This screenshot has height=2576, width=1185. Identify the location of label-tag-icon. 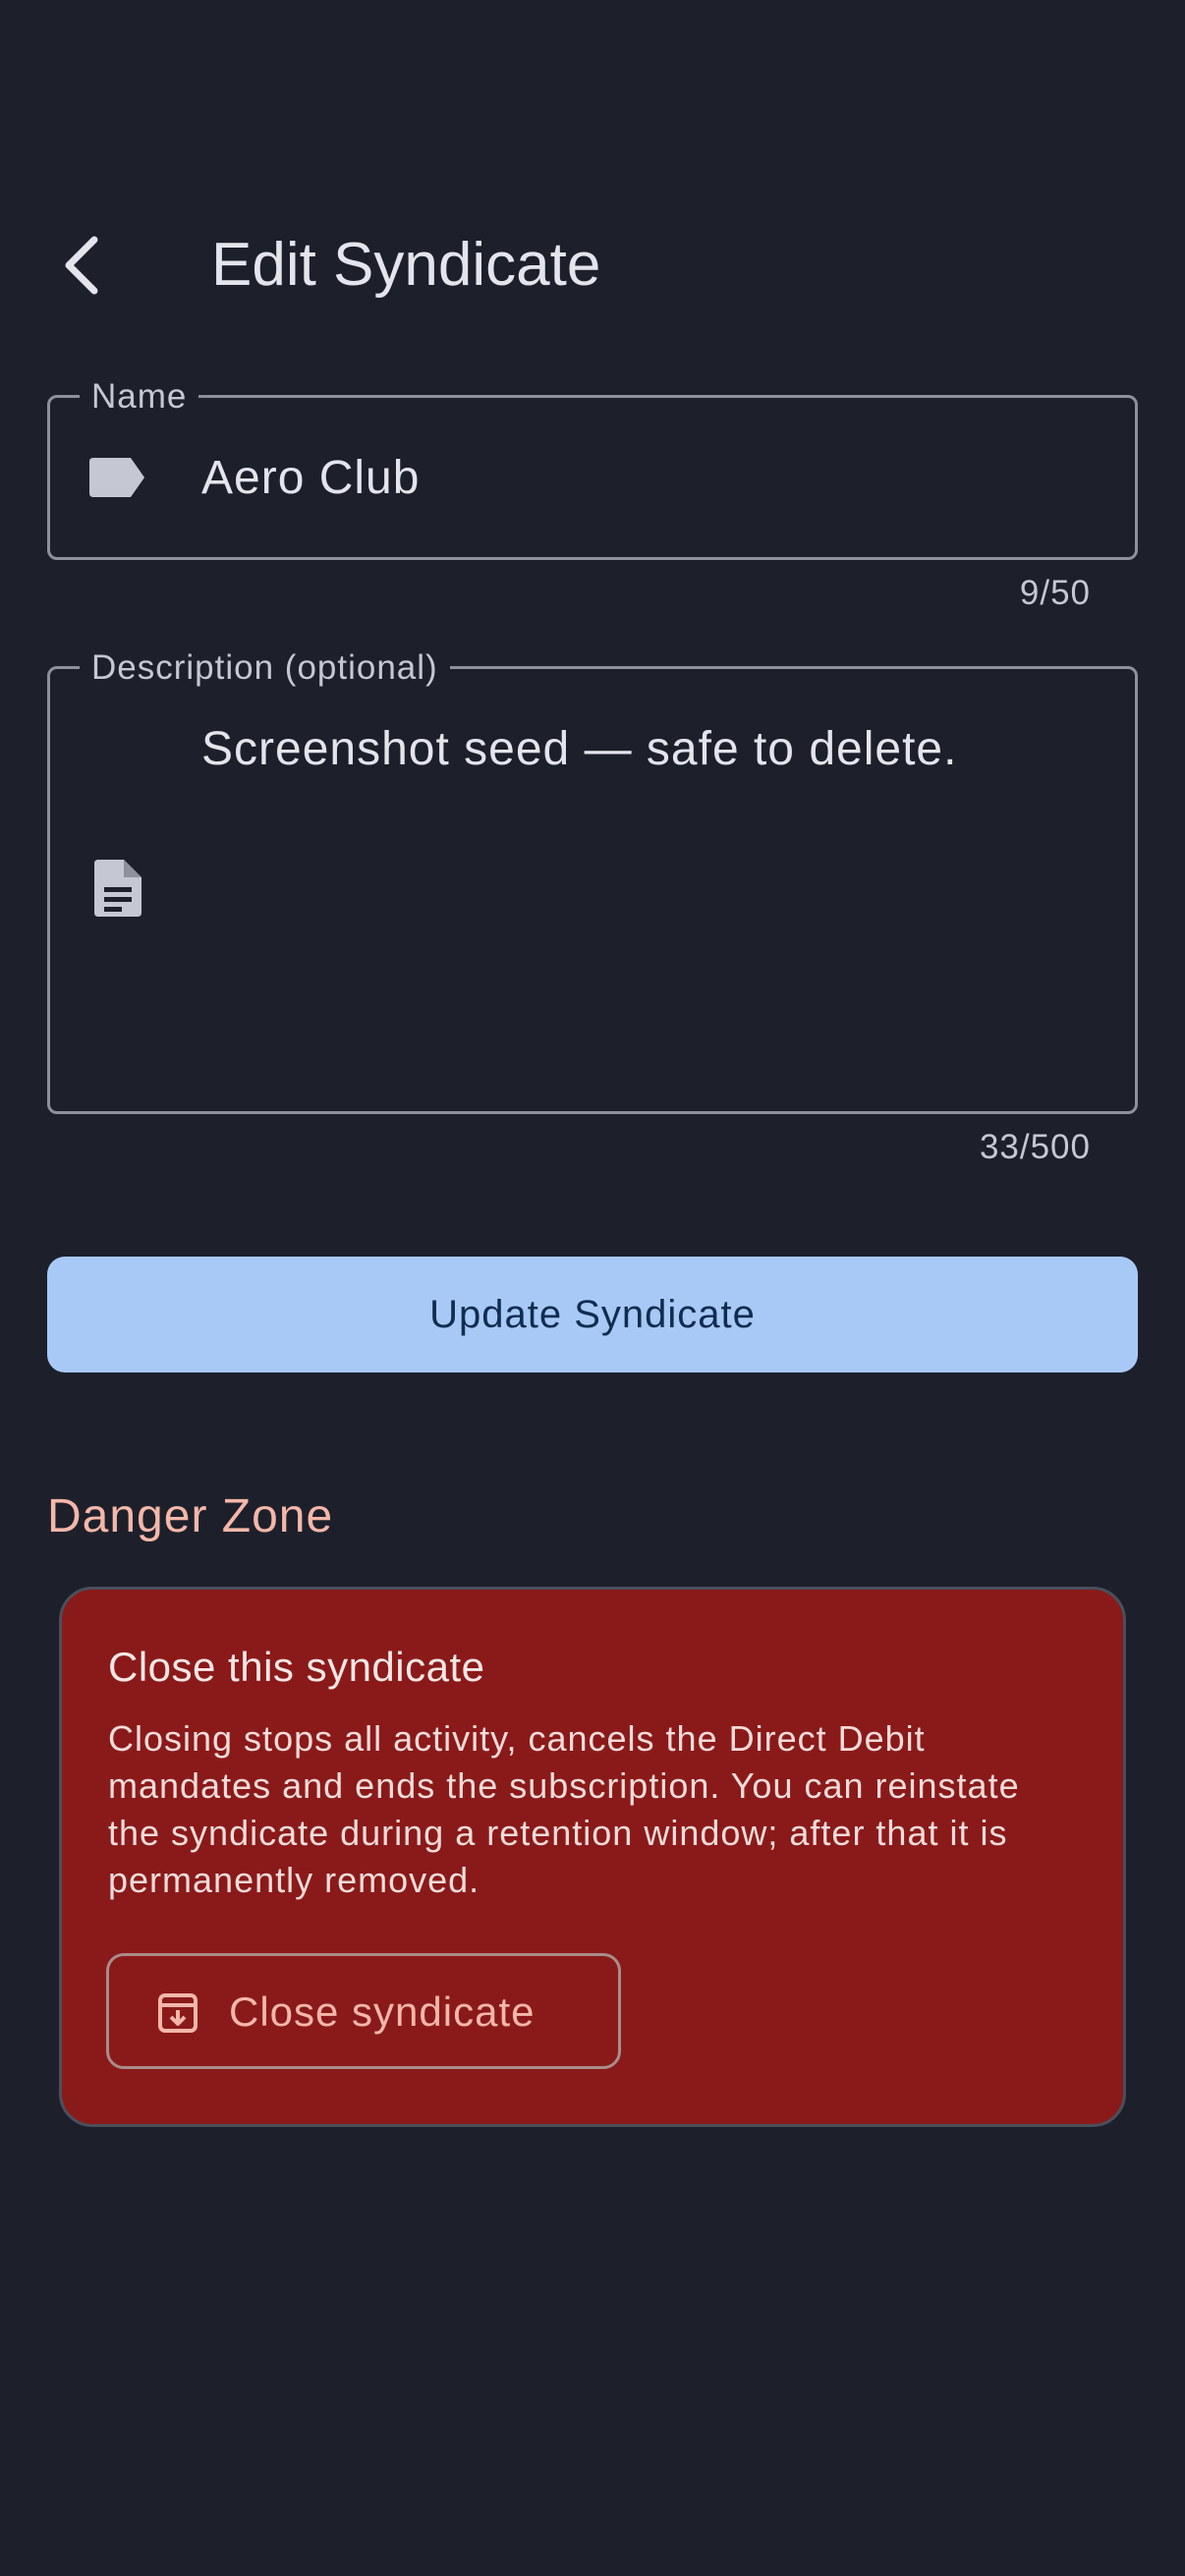
(118, 477).